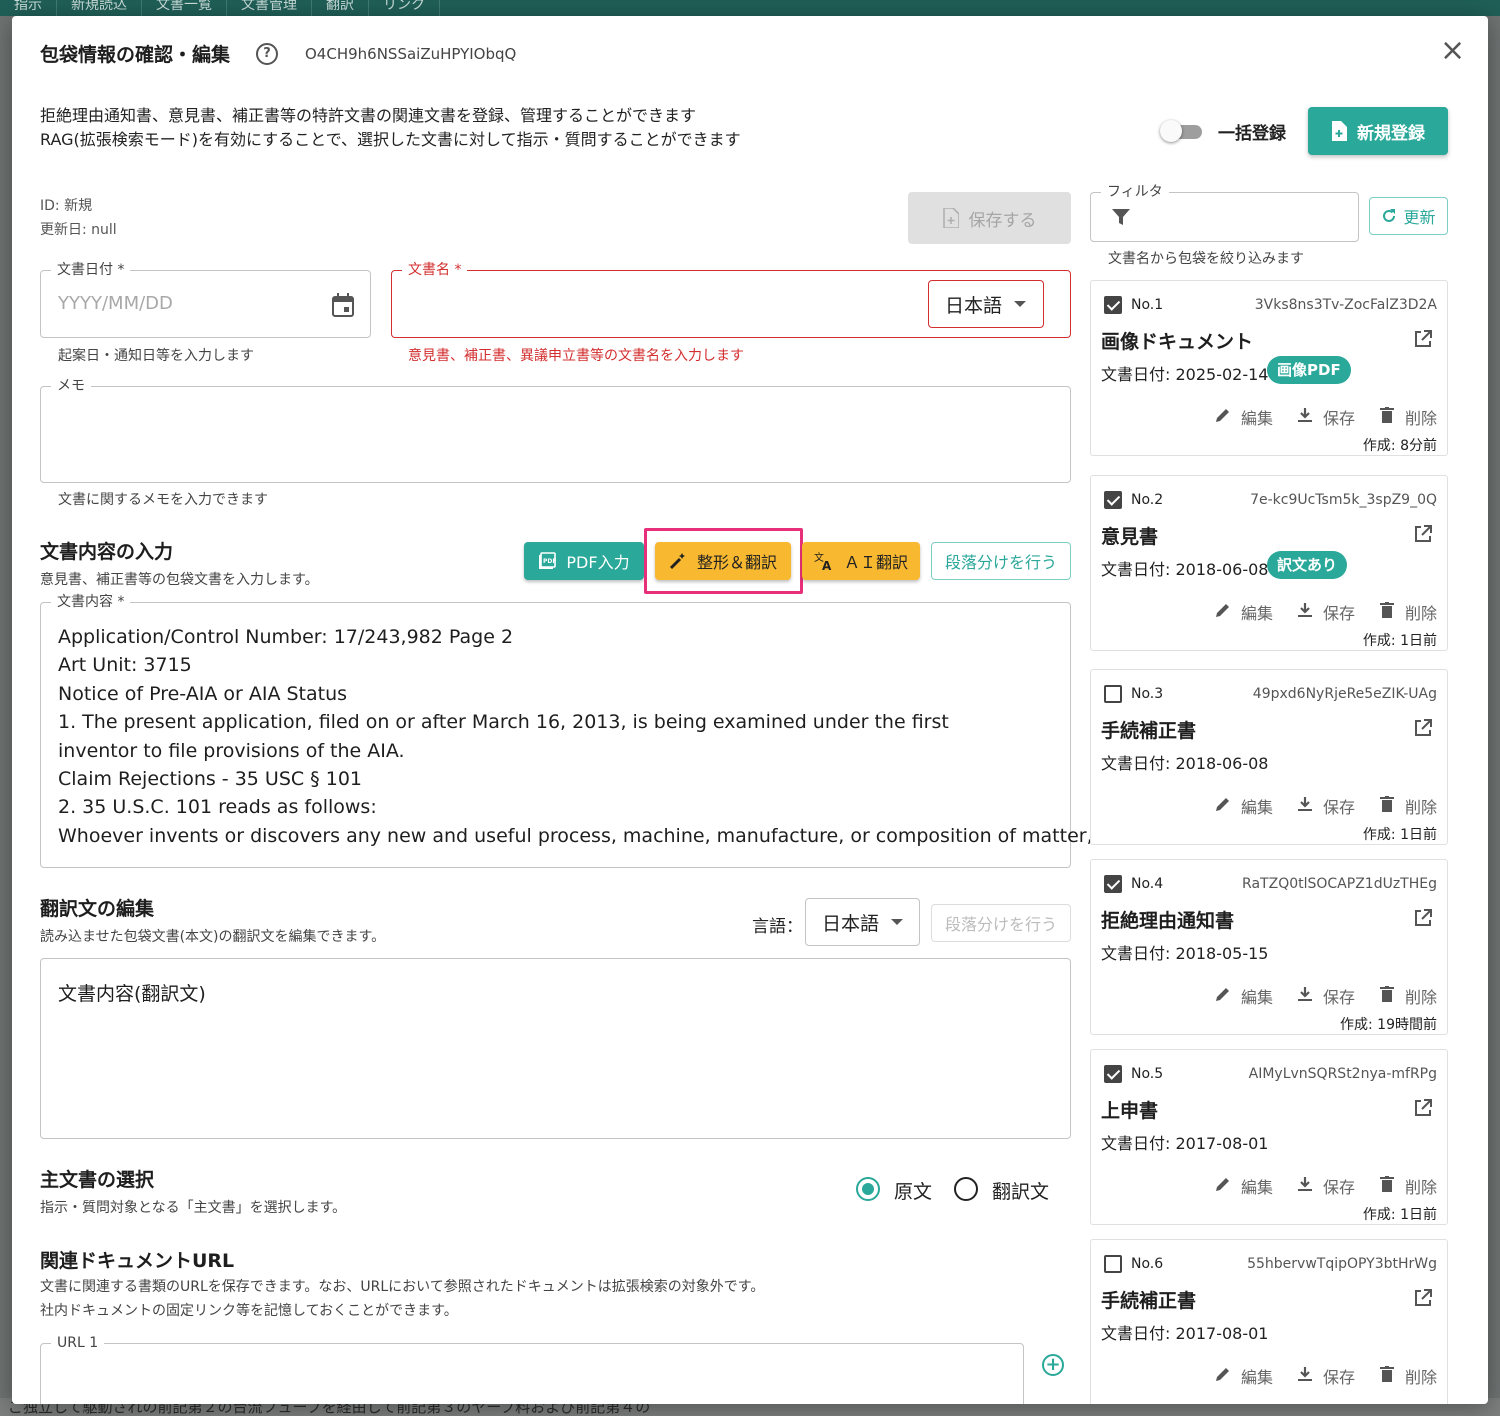 Image resolution: width=1500 pixels, height=1416 pixels. I want to click on paragraph-split-button: 段落分けを行う, so click(1001, 561).